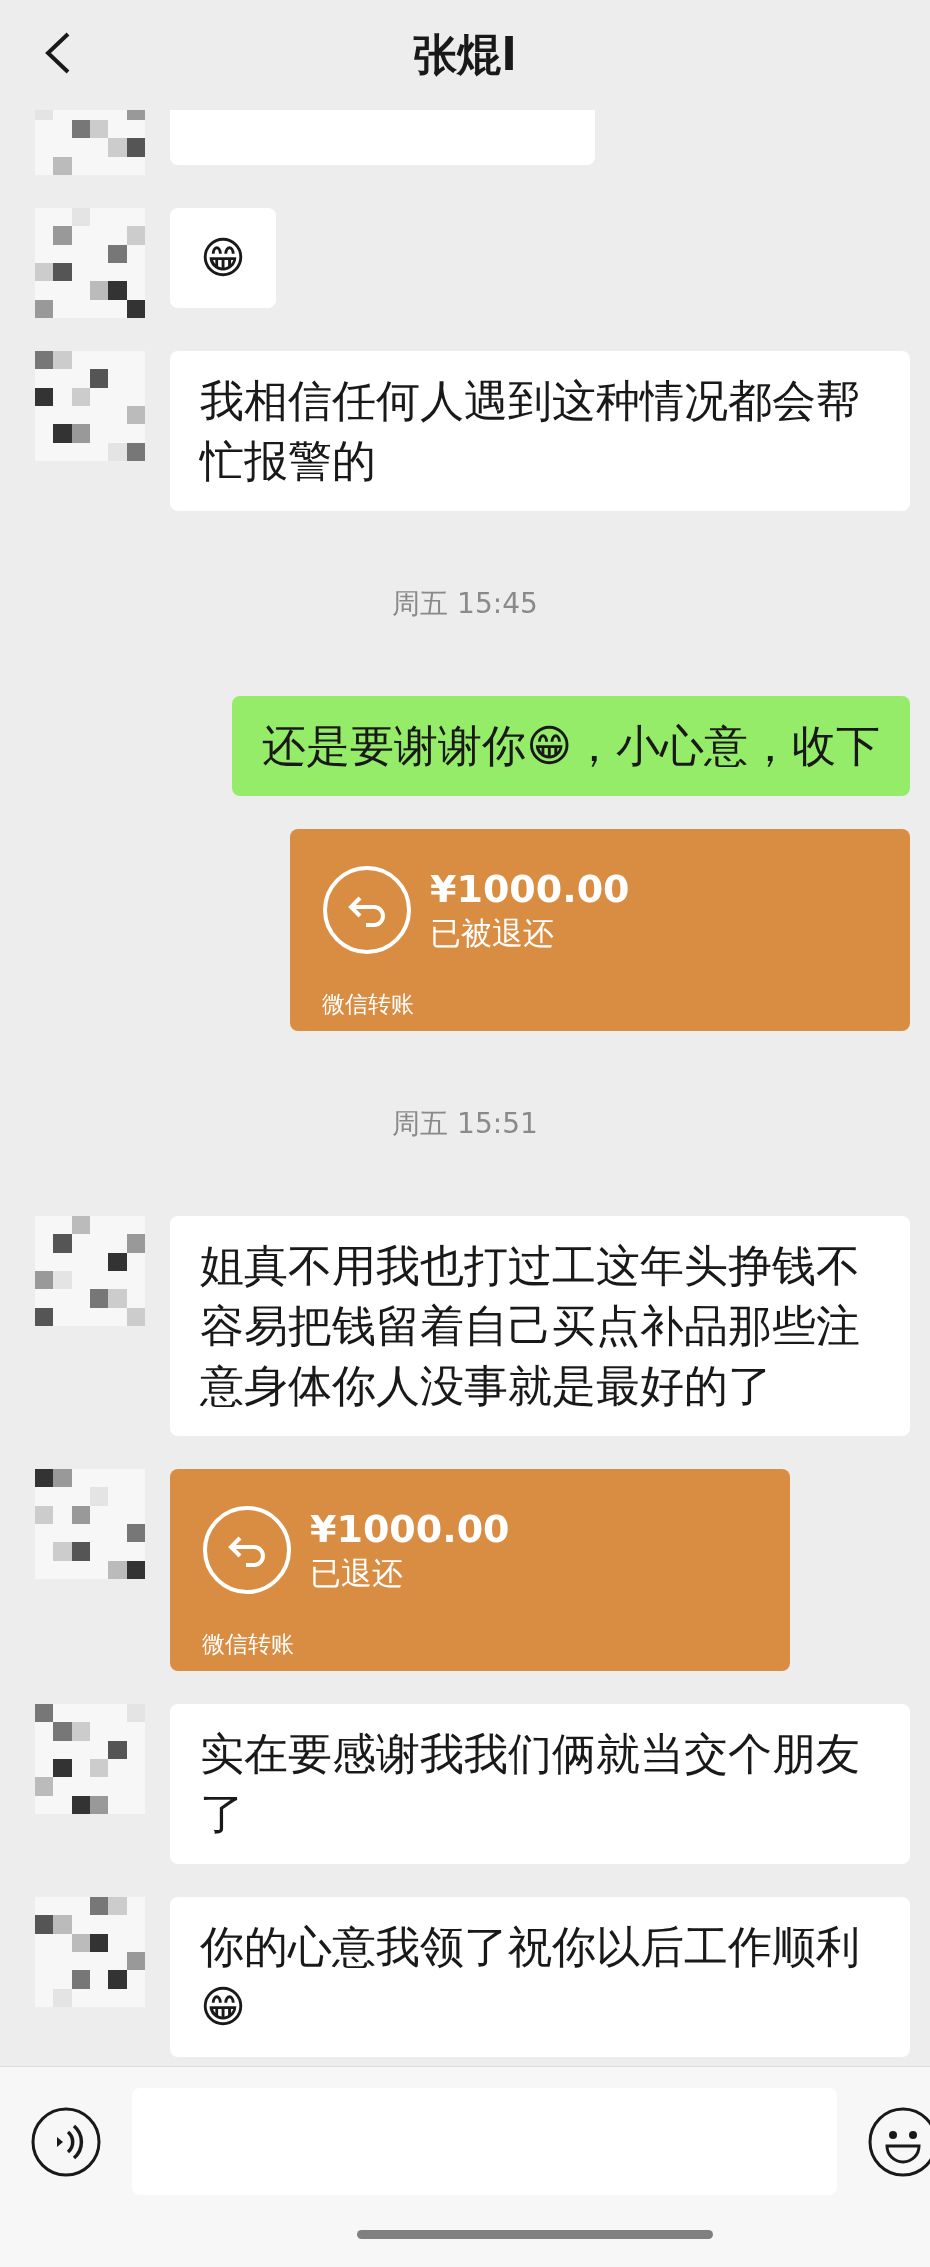  I want to click on message-bubble: 实在要感谢我我们俩就当交个朋友了, so click(540, 1784).